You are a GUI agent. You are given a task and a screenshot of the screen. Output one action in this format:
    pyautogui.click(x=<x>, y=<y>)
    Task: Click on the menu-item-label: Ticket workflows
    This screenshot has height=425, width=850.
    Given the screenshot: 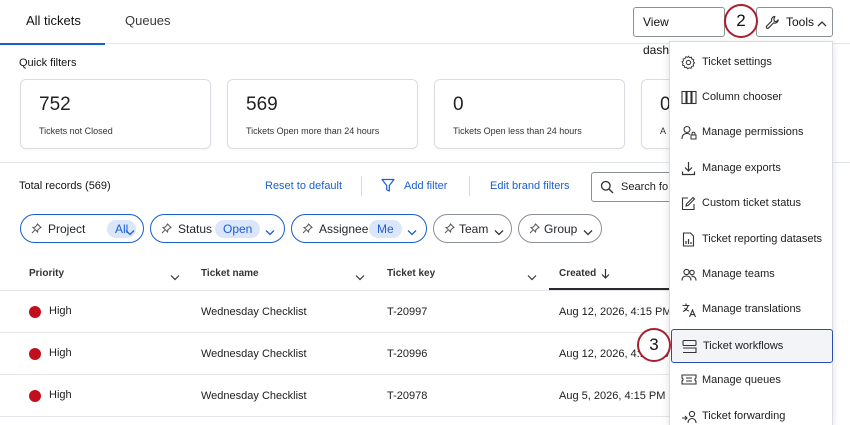 What is the action you would take?
    pyautogui.click(x=743, y=346)
    